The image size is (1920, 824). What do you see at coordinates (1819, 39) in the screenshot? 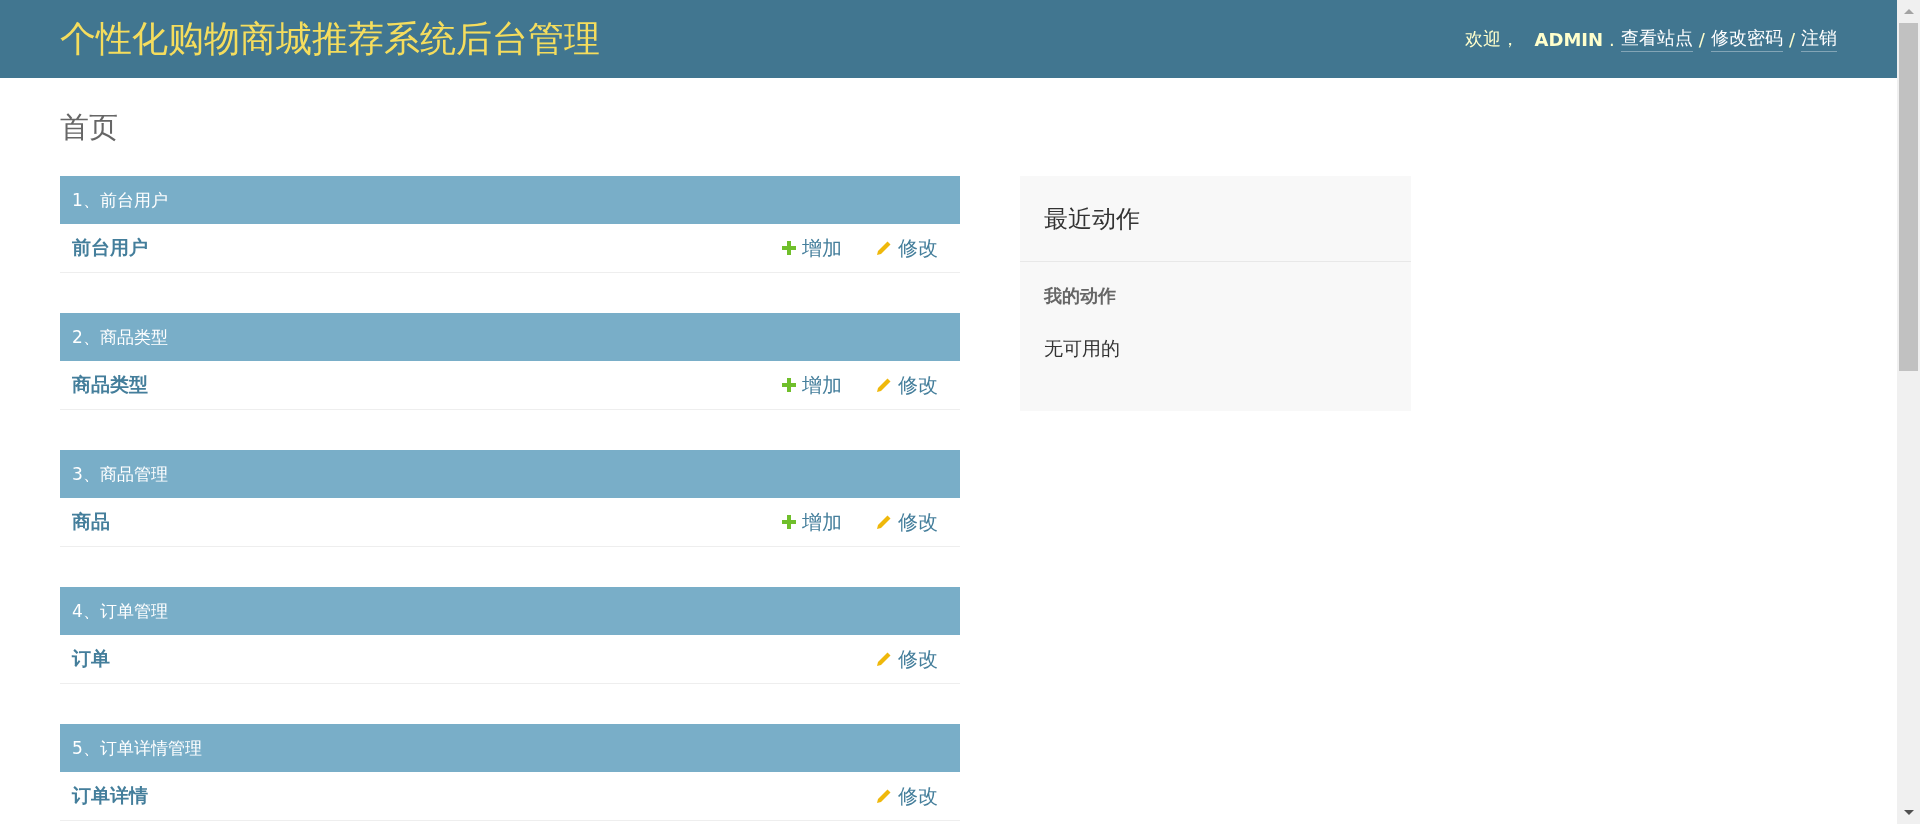
I see `header-link: 注销` at bounding box center [1819, 39].